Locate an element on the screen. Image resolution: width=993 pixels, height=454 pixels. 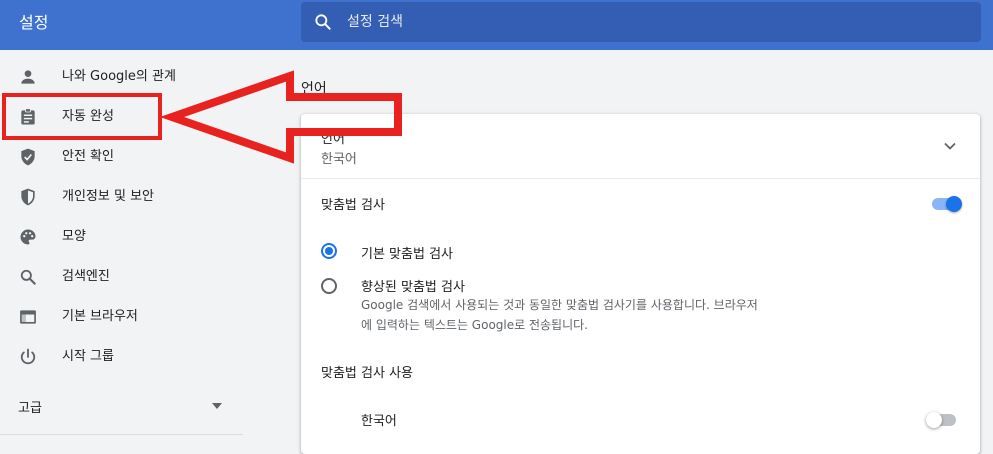
sidebar-item-label: 개인정보 및 보안 is located at coordinates (108, 196).